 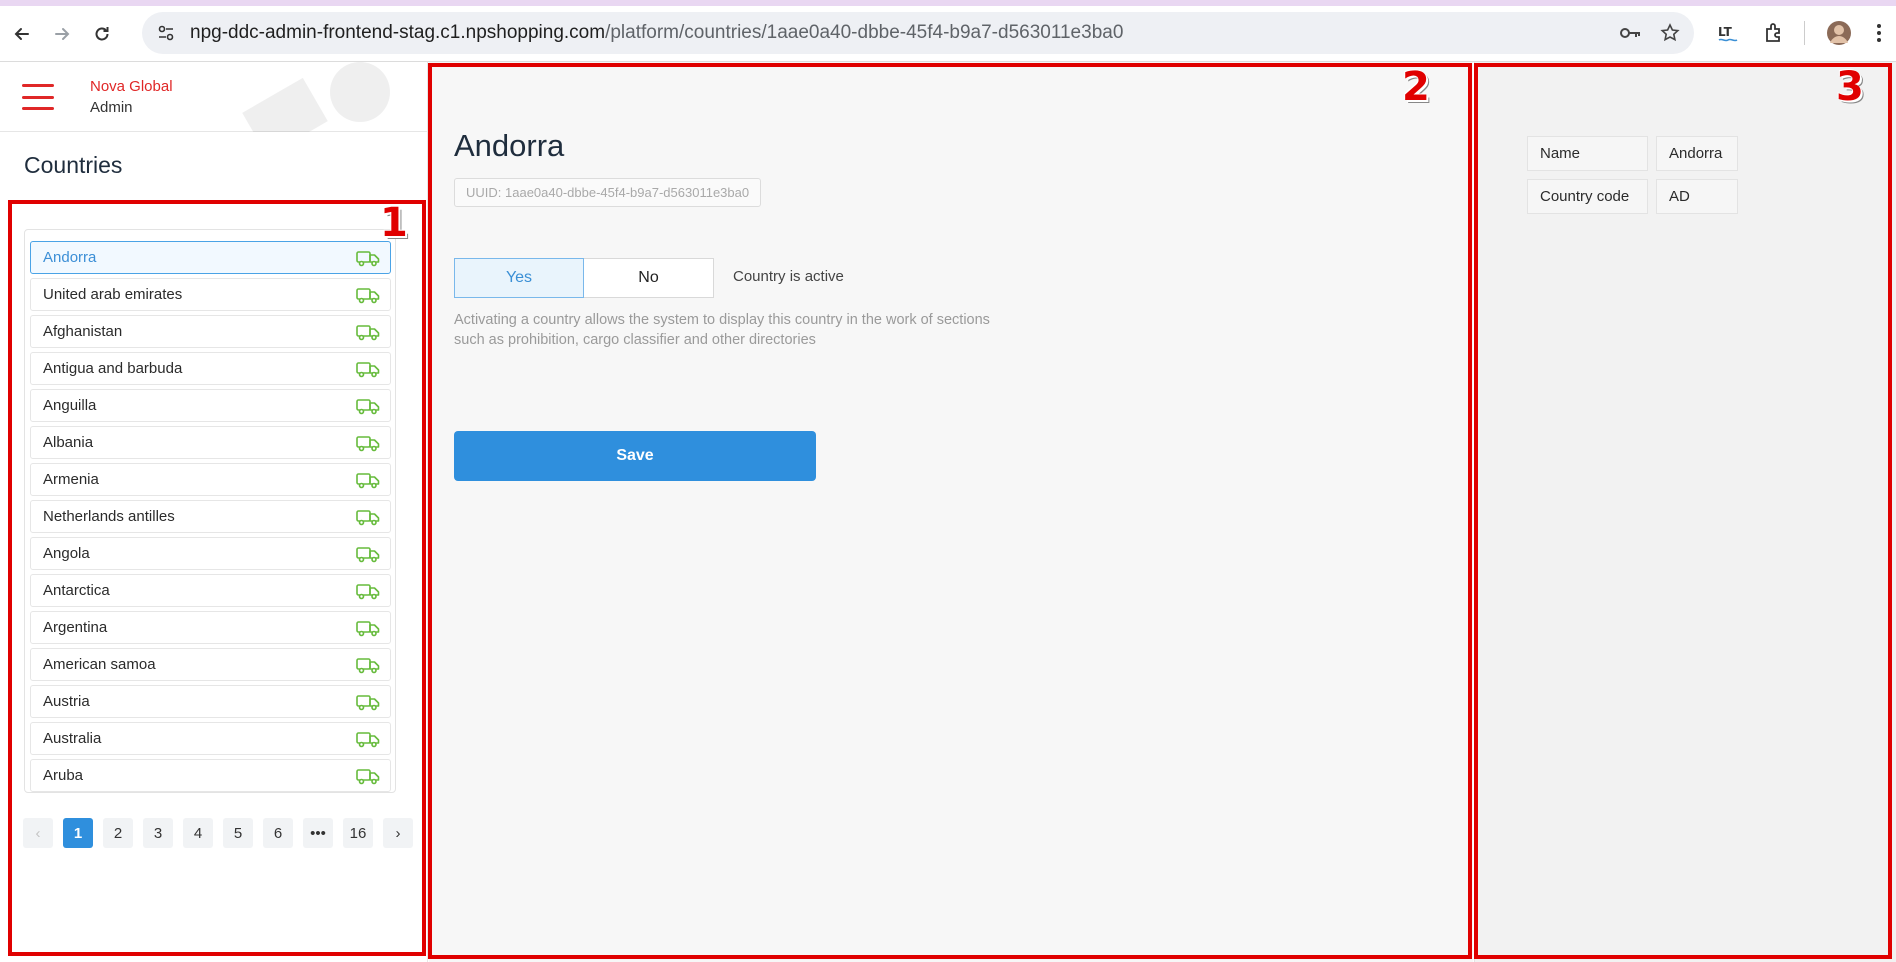 What do you see at coordinates (131, 97) in the screenshot?
I see `brand: Nova Global Admin` at bounding box center [131, 97].